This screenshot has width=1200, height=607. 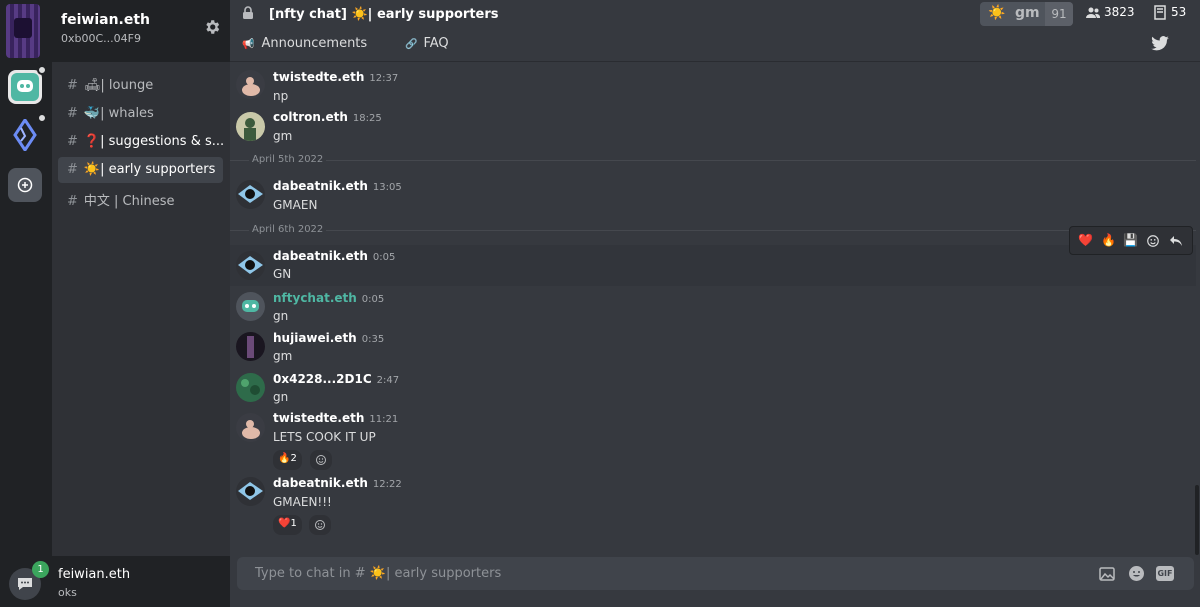 I want to click on message: twistedte.eth 12:37 np, so click(x=713, y=87).